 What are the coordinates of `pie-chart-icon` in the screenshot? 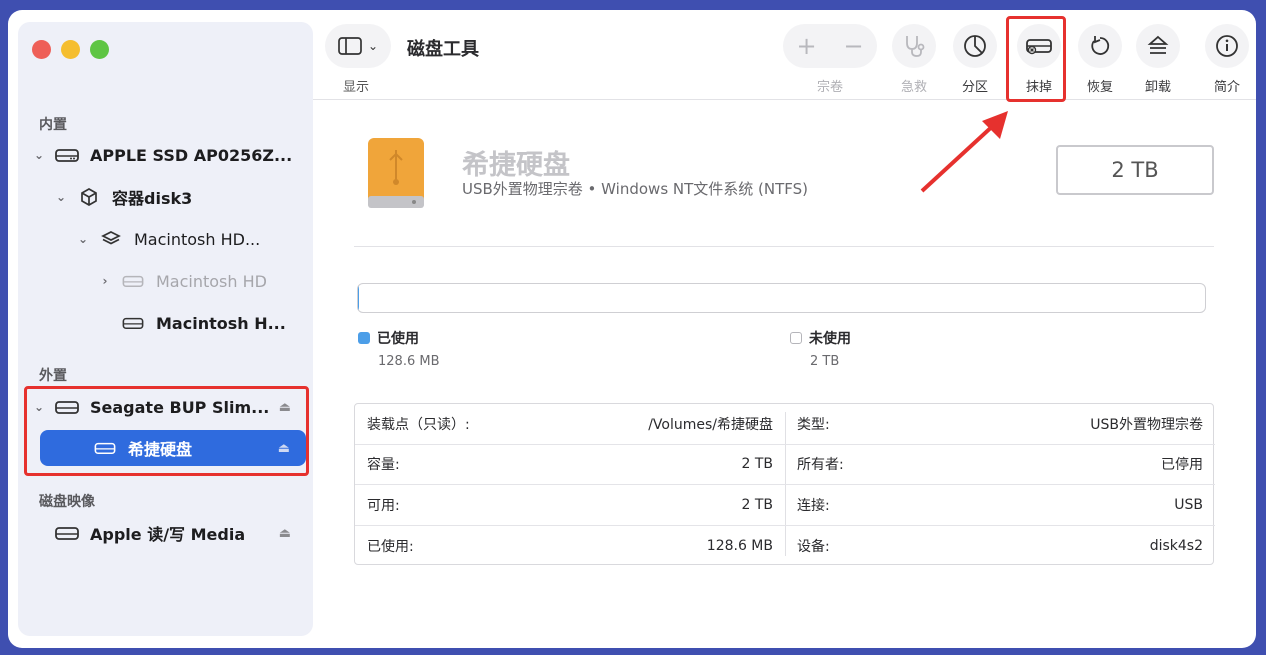 It's located at (975, 46).